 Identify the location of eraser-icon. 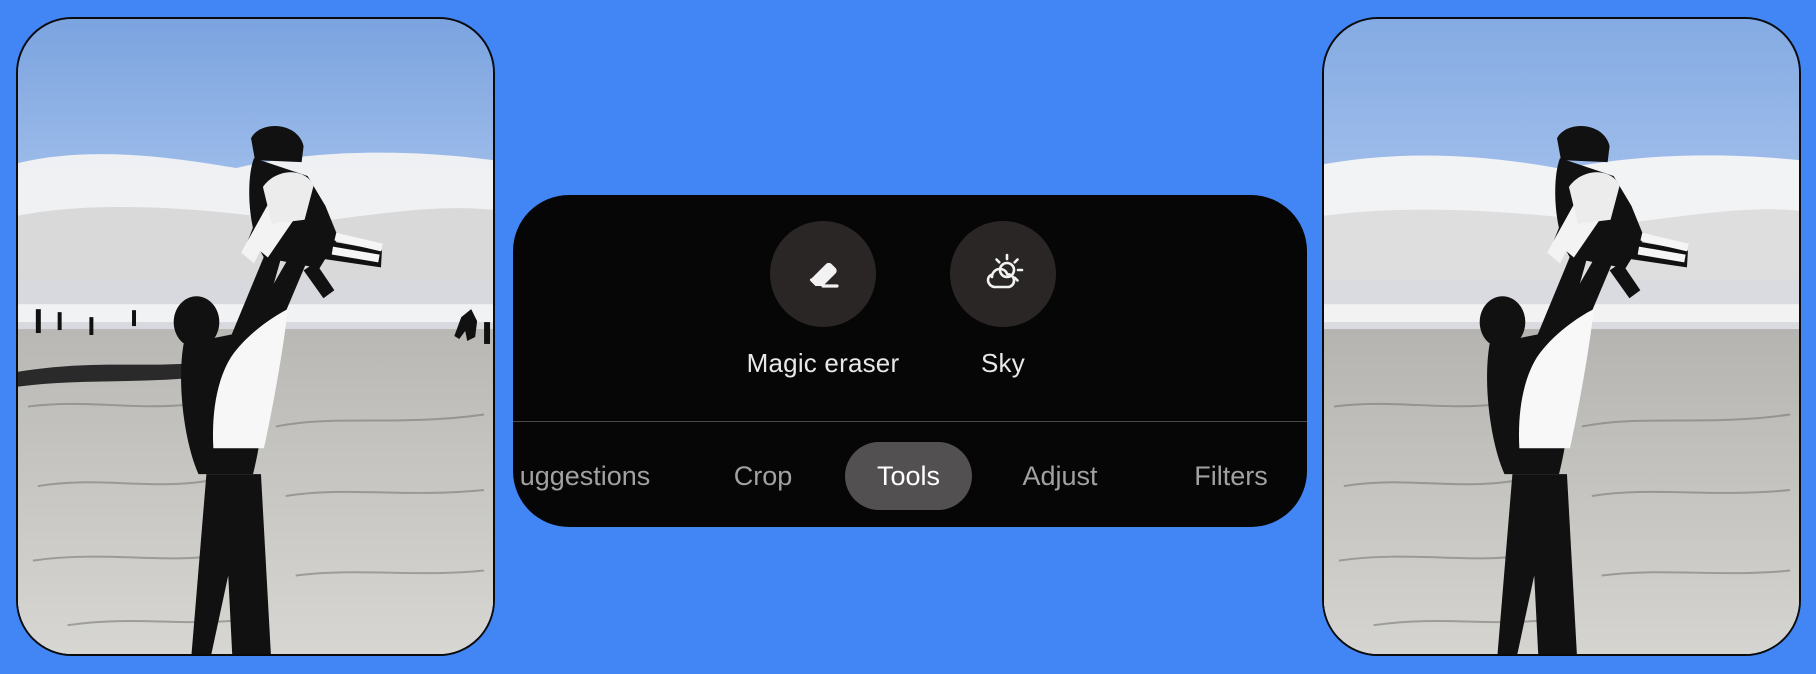
(824, 275).